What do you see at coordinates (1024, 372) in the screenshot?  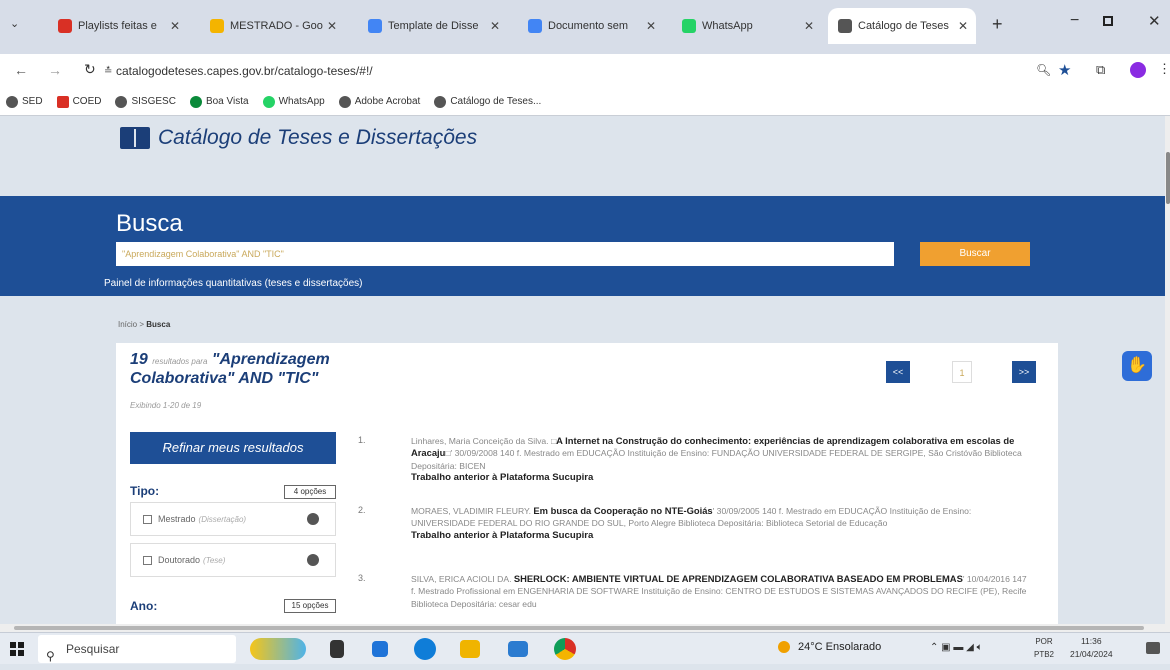 I see `pager-last-button: >>` at bounding box center [1024, 372].